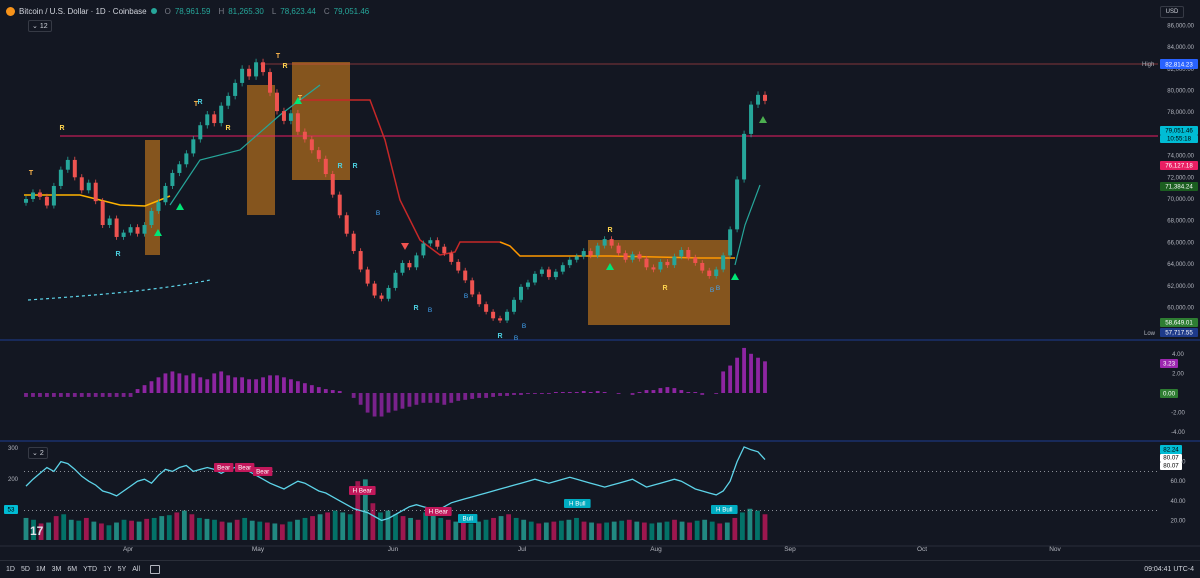 Image resolution: width=1200 pixels, height=578 pixels. Describe the element at coordinates (712, 290) in the screenshot. I see `signal-b-label: B` at that location.